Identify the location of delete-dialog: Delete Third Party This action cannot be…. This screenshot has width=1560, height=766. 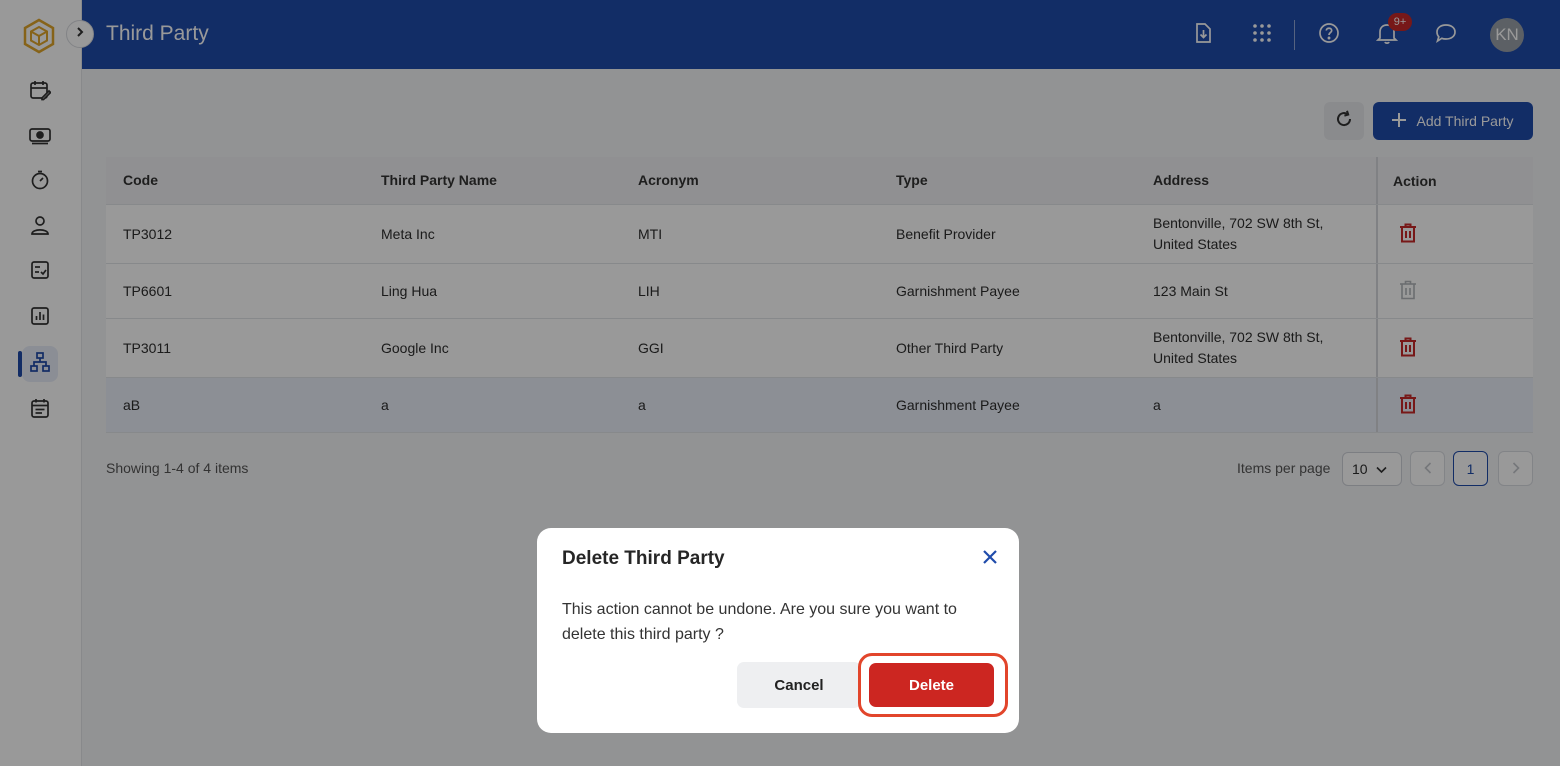
(778, 630).